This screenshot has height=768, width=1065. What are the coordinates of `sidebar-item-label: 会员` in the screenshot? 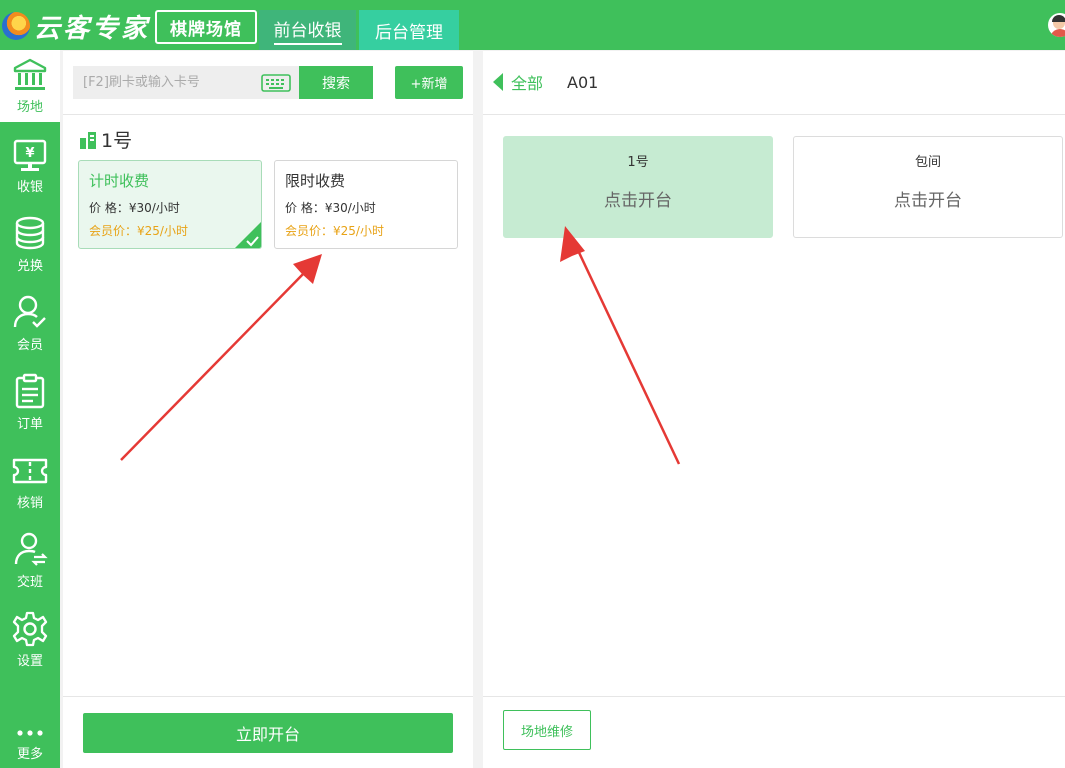 It's located at (29, 345).